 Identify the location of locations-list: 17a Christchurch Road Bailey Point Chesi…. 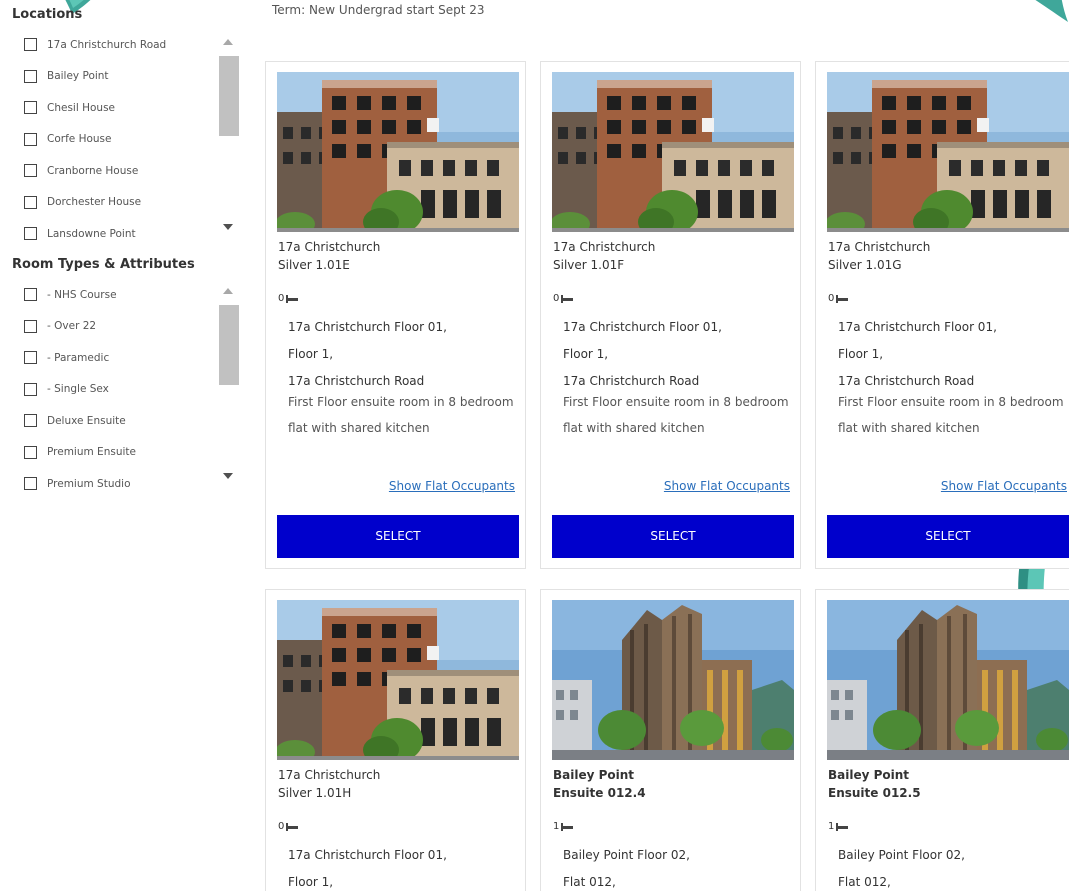
(125, 136).